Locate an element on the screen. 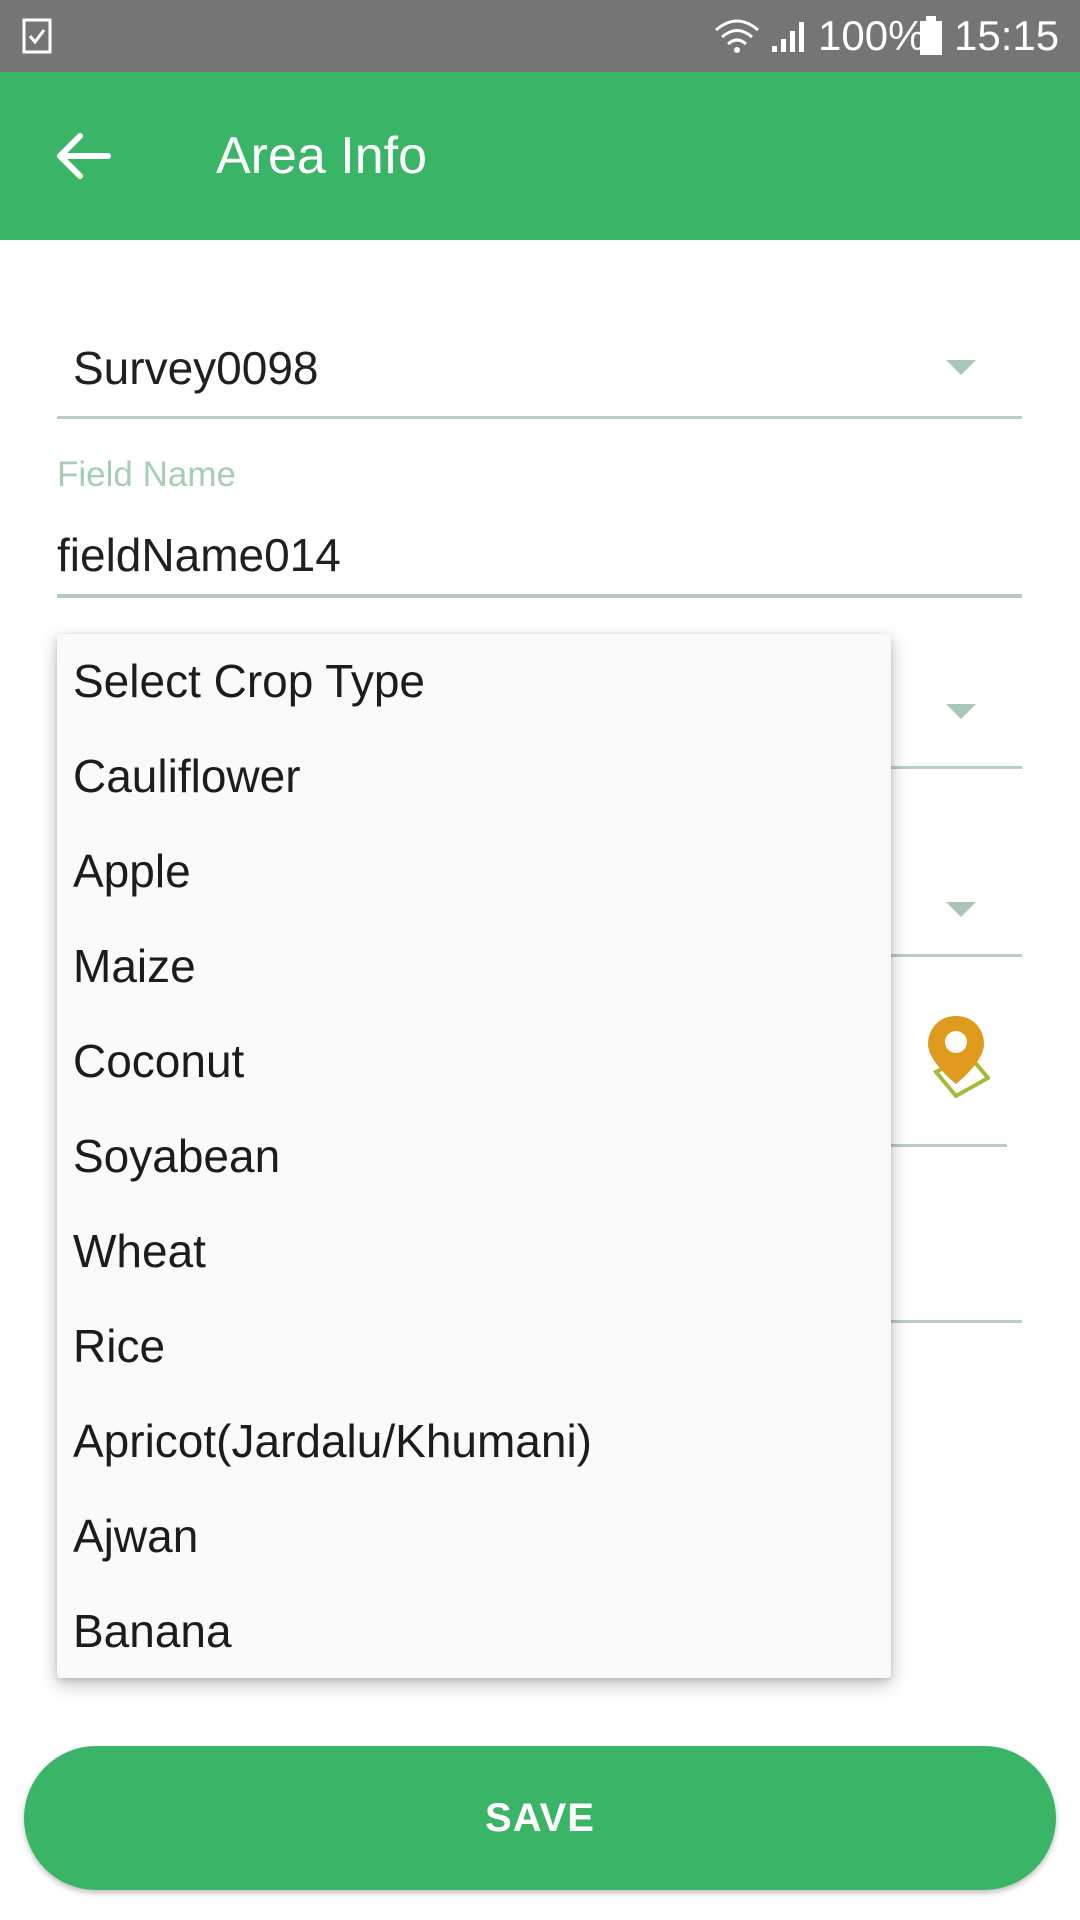  page-title: Area Info is located at coordinates (322, 156).